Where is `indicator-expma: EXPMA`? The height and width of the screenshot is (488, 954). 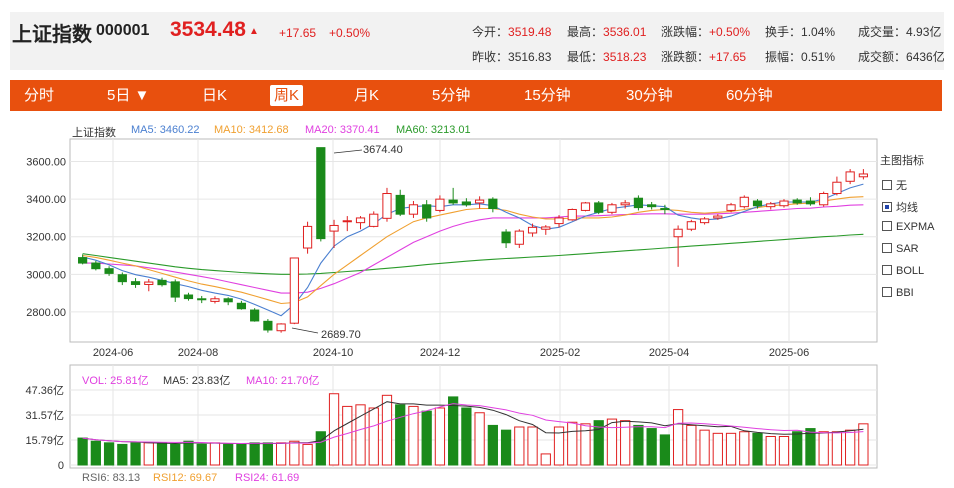 indicator-expma: EXPMA is located at coordinates (908, 227).